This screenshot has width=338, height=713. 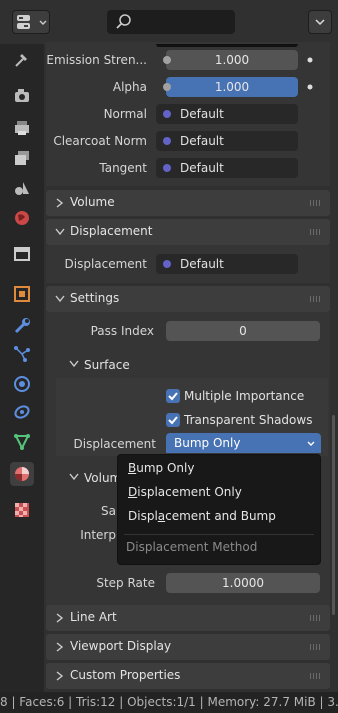 What do you see at coordinates (161, 468) in the screenshot?
I see `menu-item-bump-only: Bump Only` at bounding box center [161, 468].